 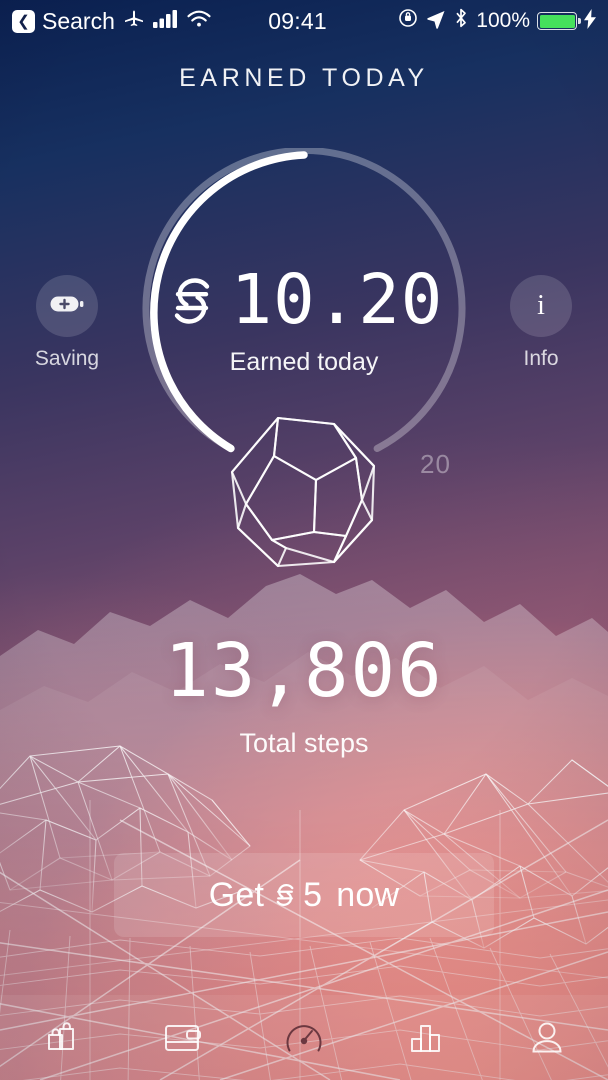 I want to click on earned-amount-value: 10.20, so click(x=337, y=300).